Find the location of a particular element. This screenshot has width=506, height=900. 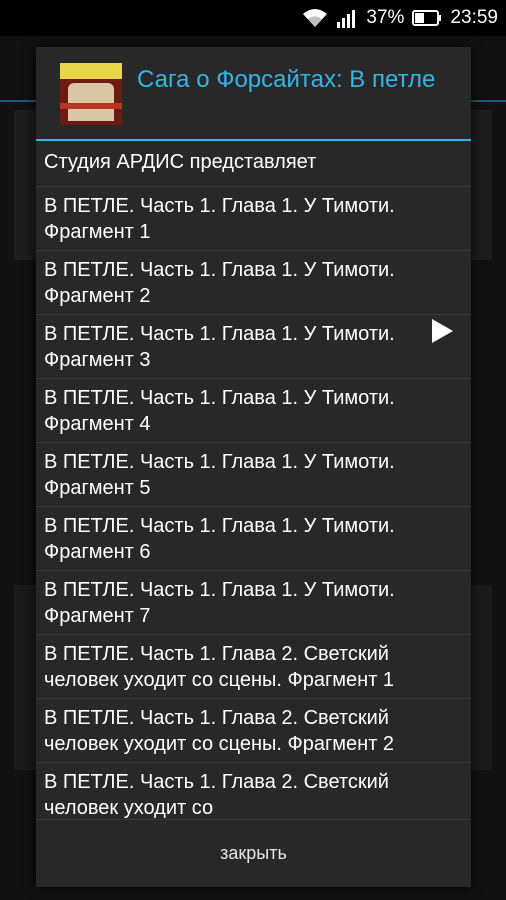

status-bar: 37% 23:59 is located at coordinates (253, 18).